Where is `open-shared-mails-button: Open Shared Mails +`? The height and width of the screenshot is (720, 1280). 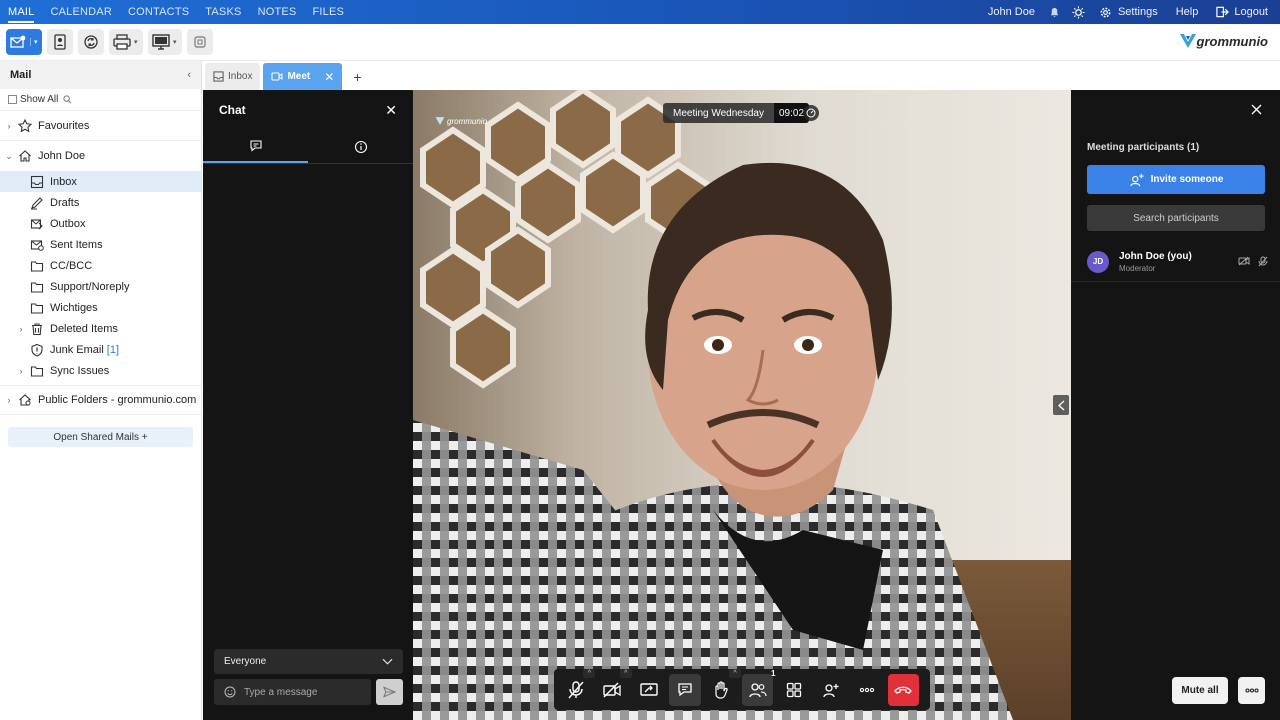 open-shared-mails-button: Open Shared Mails + is located at coordinates (100, 437).